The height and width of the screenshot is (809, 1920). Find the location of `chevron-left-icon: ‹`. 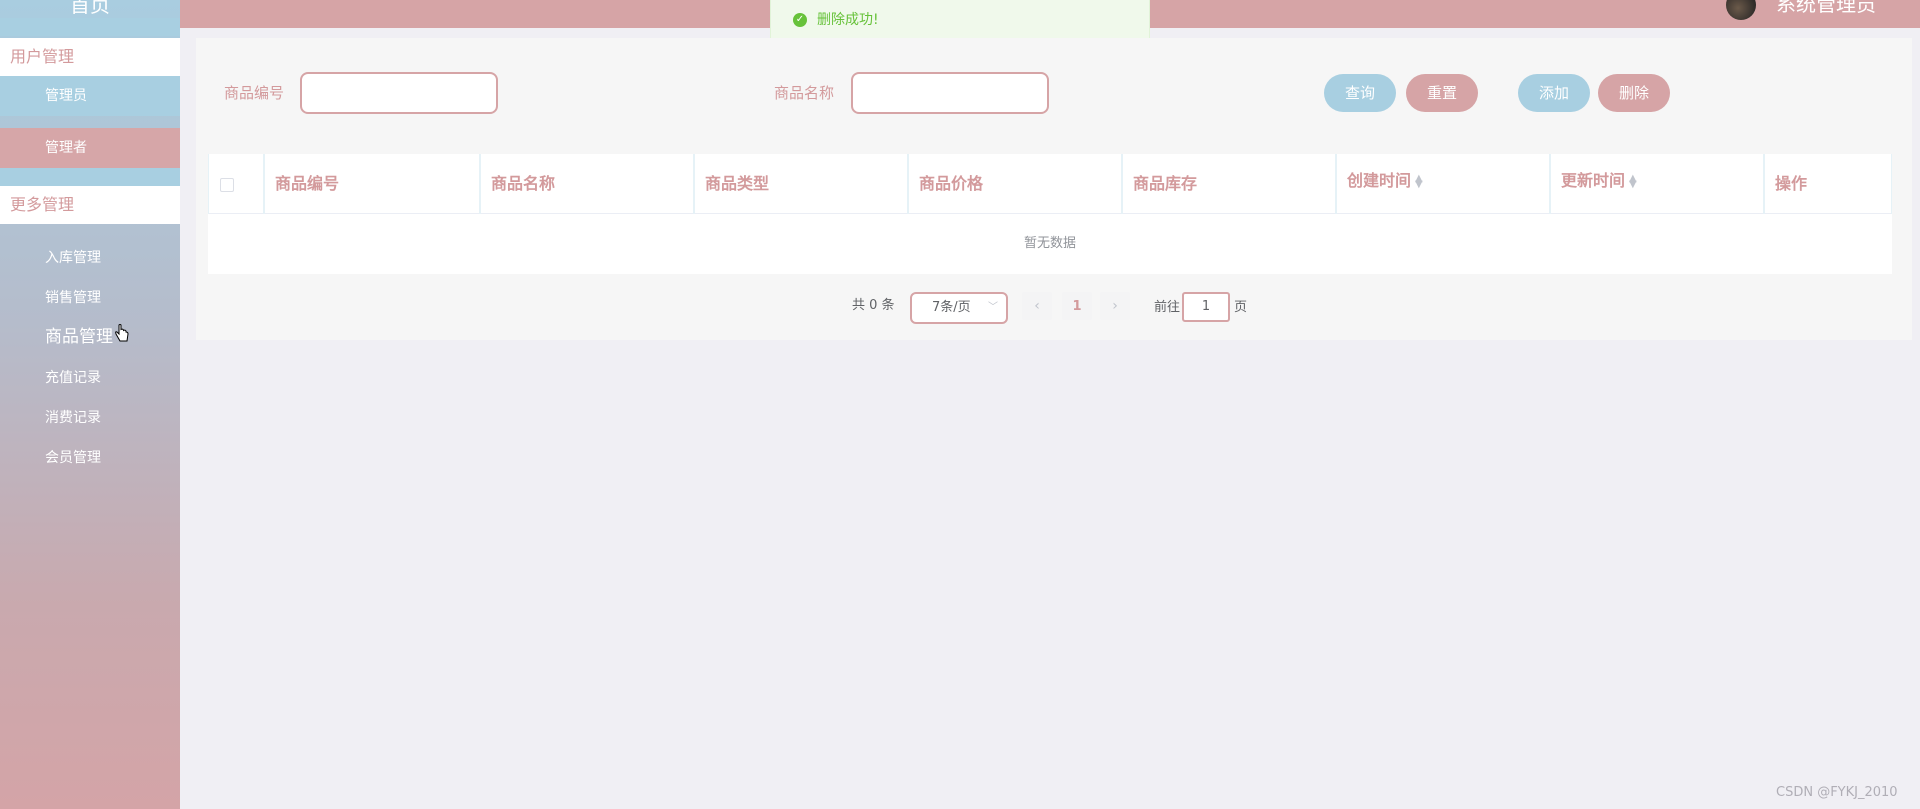

chevron-left-icon: ‹ is located at coordinates (1037, 306).